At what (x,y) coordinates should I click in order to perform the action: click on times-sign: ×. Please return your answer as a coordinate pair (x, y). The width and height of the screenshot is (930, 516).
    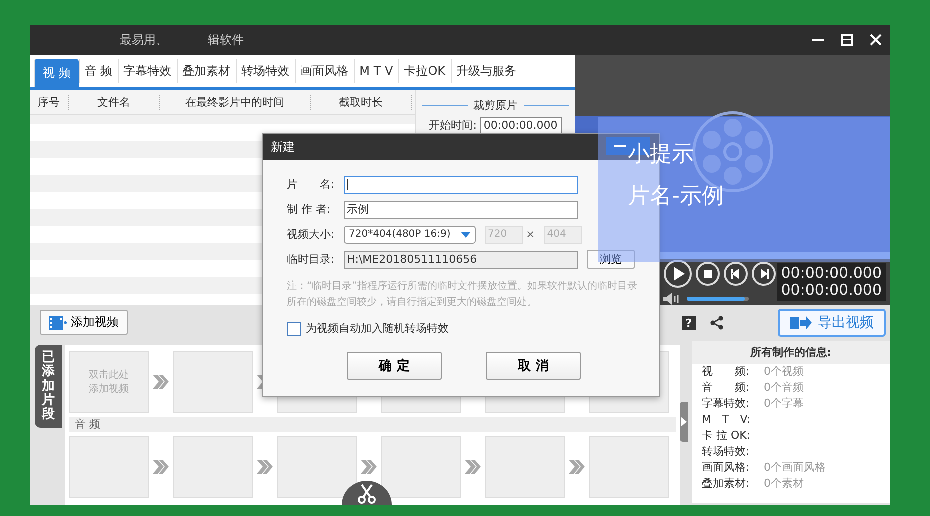
    Looking at the image, I should click on (531, 234).